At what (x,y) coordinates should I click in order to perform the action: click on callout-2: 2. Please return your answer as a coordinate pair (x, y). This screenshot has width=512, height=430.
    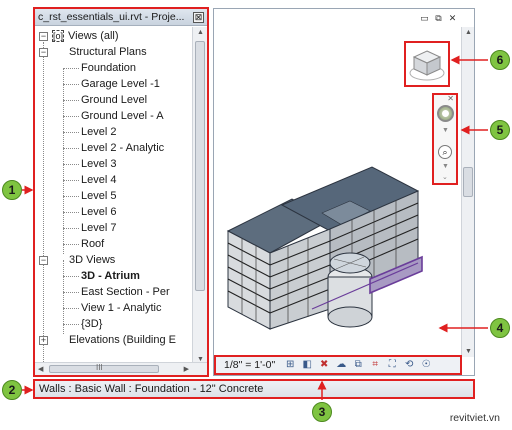
    Looking at the image, I should click on (12, 390).